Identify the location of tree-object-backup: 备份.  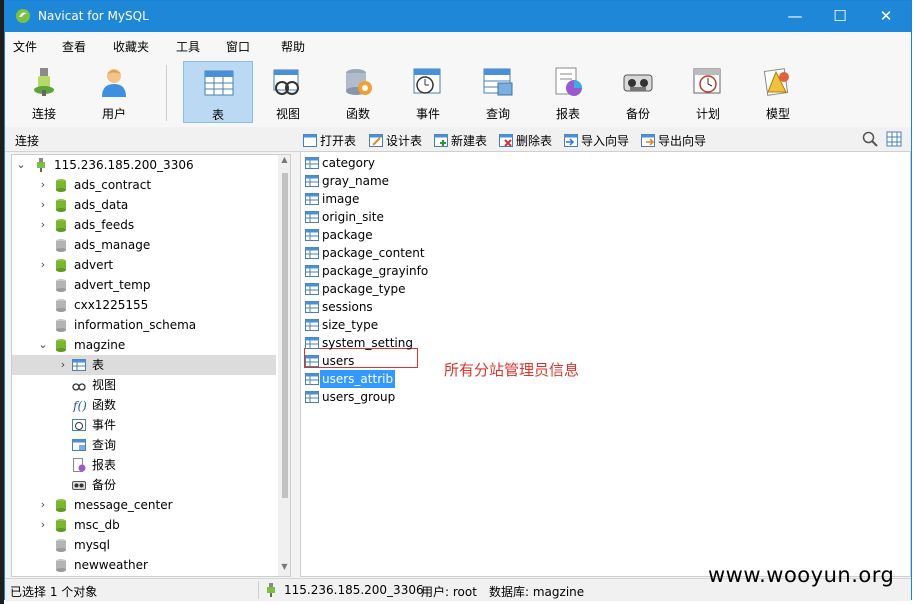
(144, 485).